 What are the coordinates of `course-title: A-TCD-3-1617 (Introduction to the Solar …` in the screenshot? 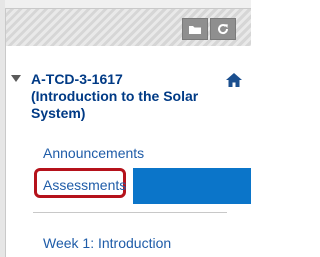 It's located at (126, 96).